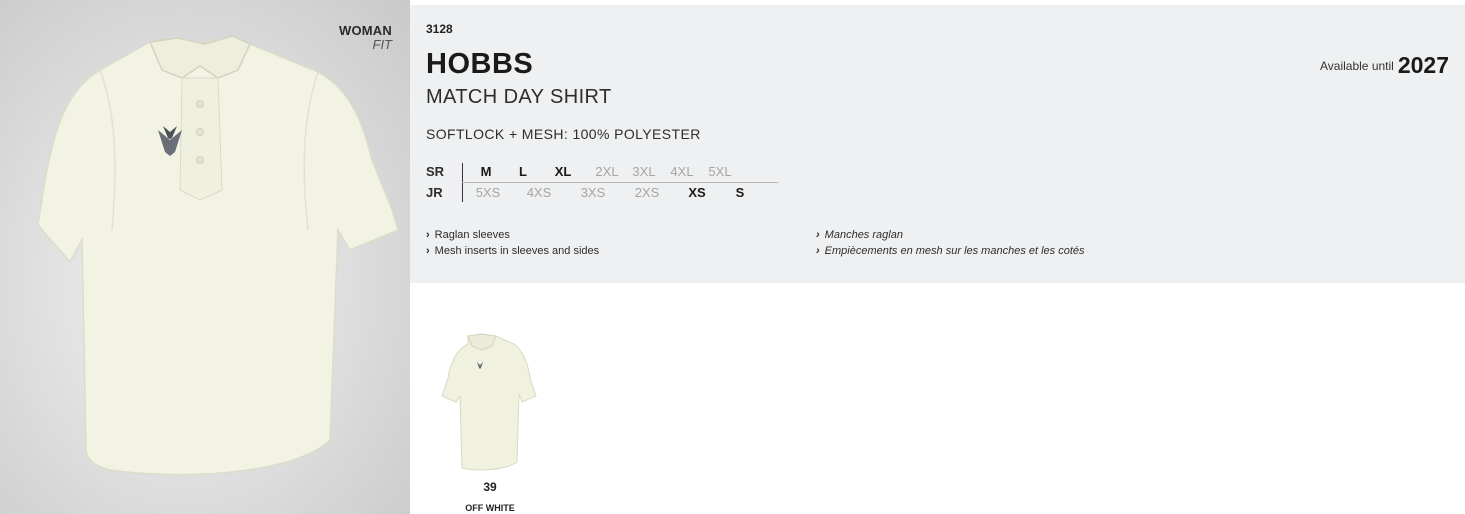 The width and height of the screenshot is (1465, 514). What do you see at coordinates (1423, 65) in the screenshot?
I see `availability-year: 2027` at bounding box center [1423, 65].